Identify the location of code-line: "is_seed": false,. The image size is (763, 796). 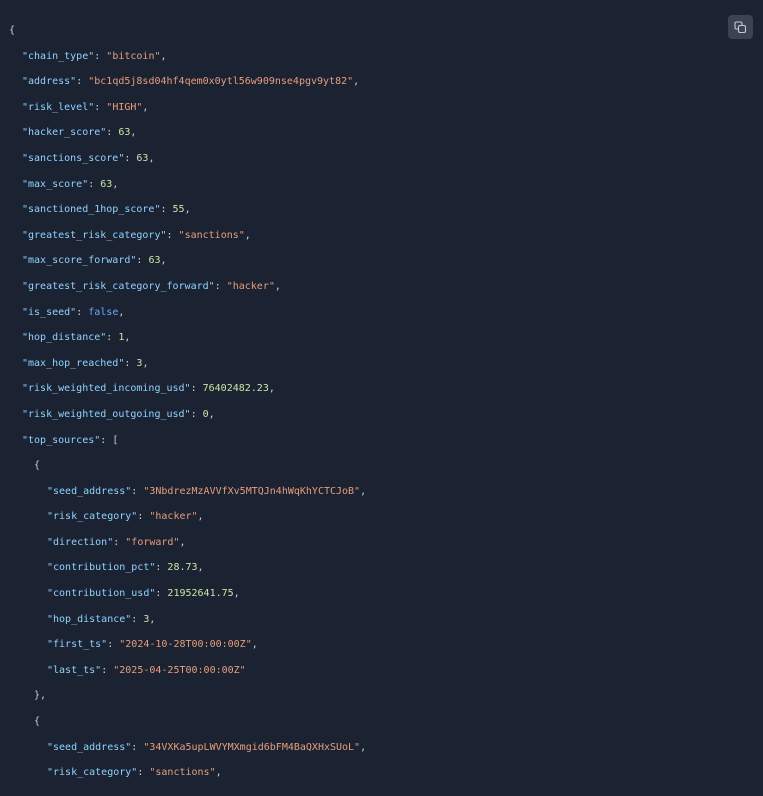
(73, 312).